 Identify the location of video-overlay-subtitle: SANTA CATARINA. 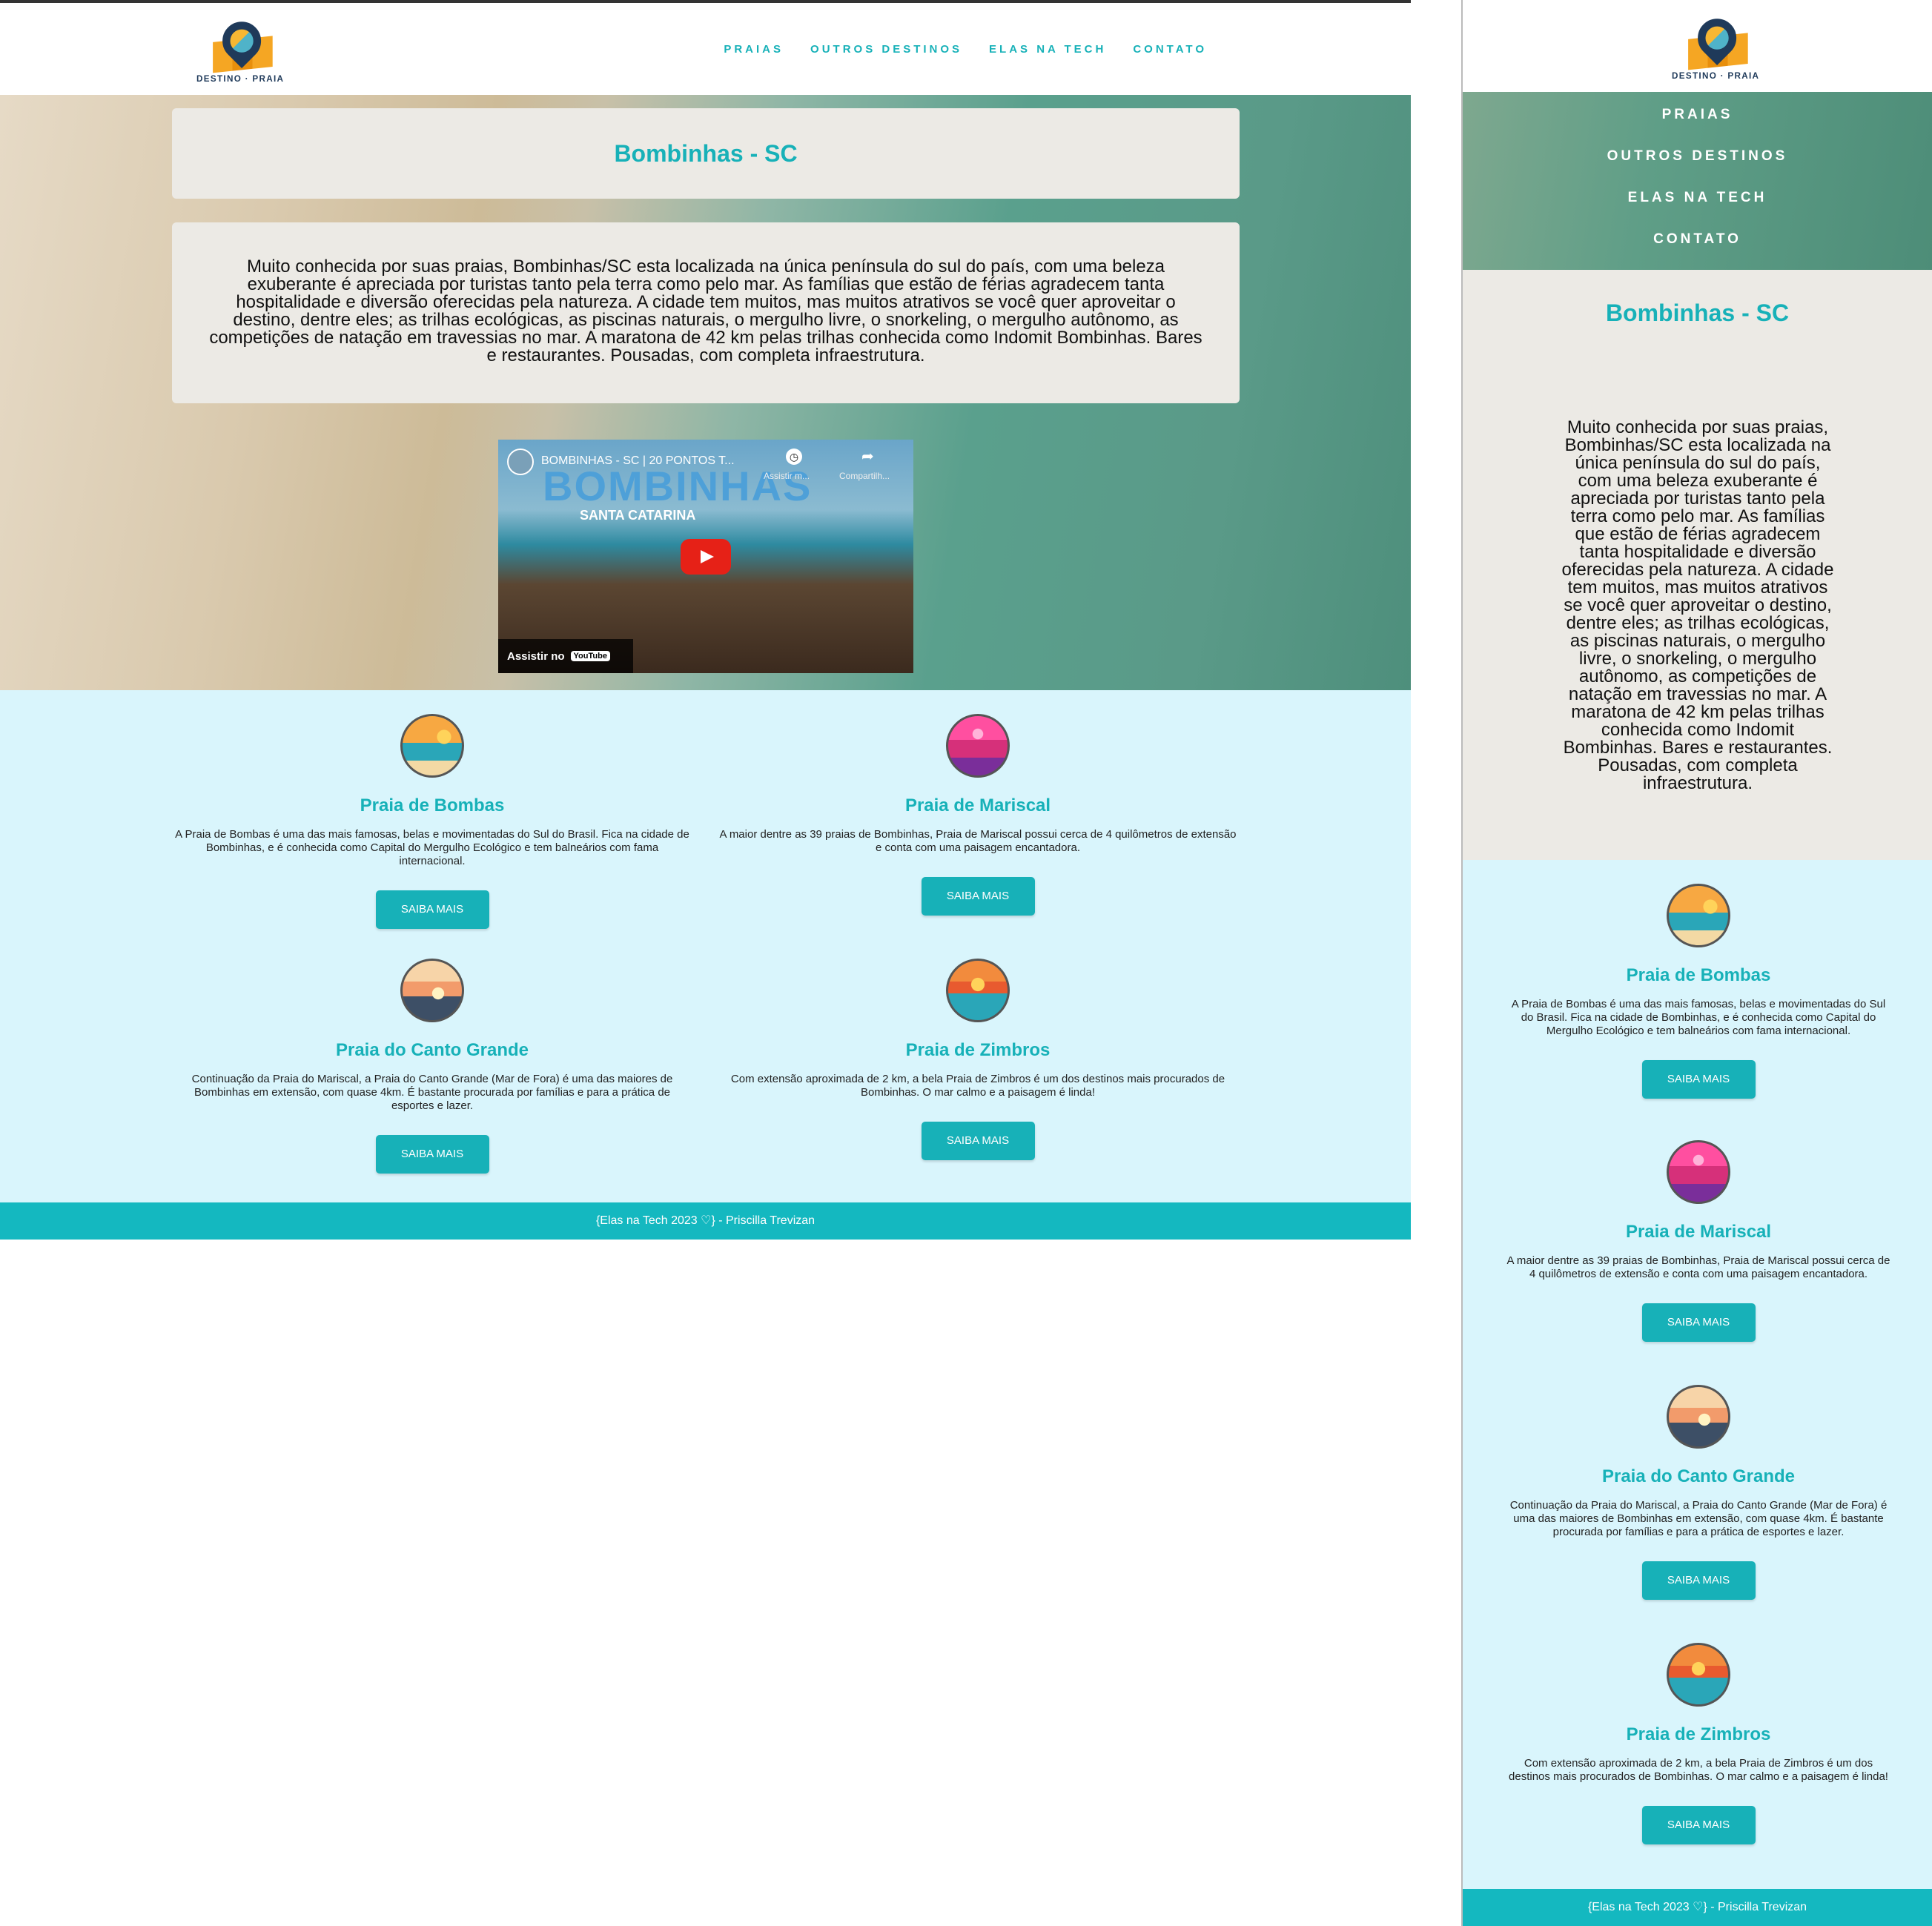
(638, 515).